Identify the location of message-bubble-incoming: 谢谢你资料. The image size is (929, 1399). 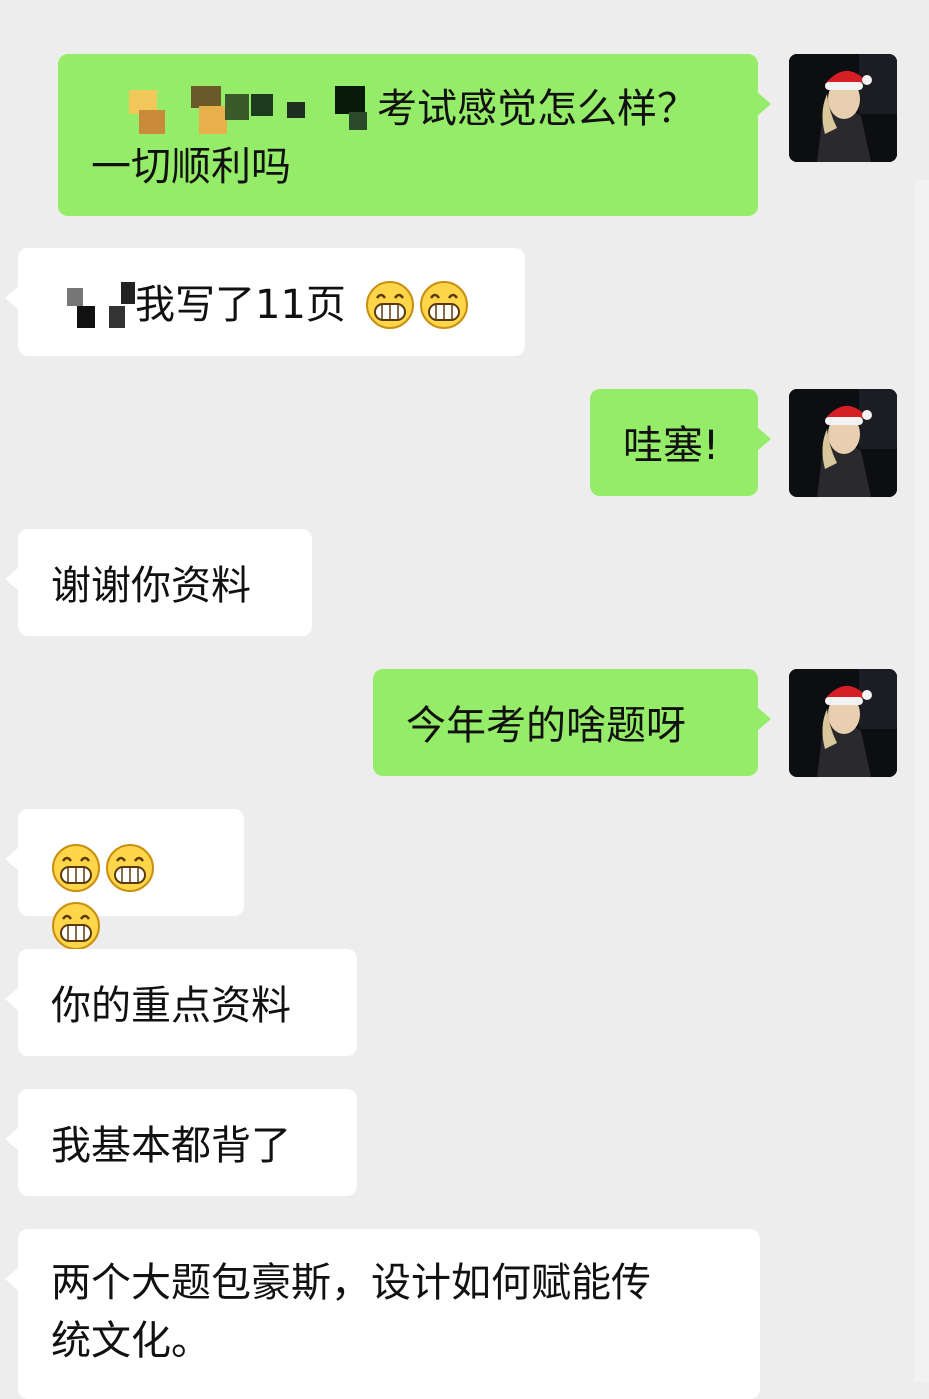
(158, 582).